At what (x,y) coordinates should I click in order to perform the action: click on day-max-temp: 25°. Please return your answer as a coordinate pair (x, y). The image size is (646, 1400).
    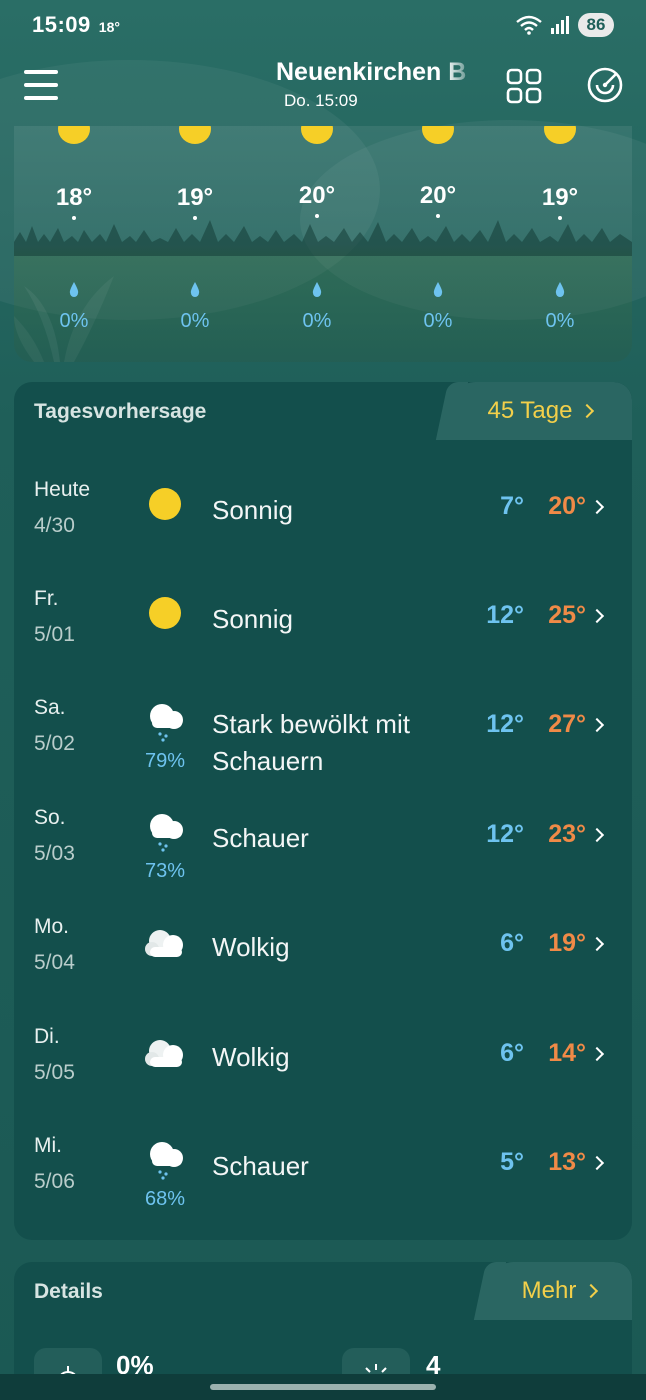
    Looking at the image, I should click on (567, 615).